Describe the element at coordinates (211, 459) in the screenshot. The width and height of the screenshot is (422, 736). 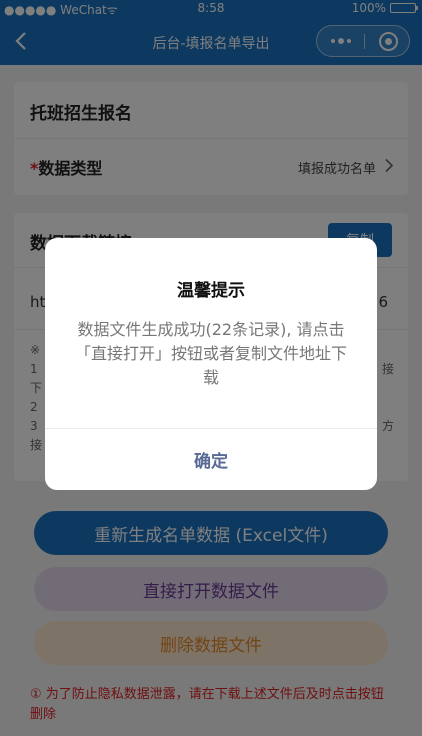
I see `confirm-button: 确定` at that location.